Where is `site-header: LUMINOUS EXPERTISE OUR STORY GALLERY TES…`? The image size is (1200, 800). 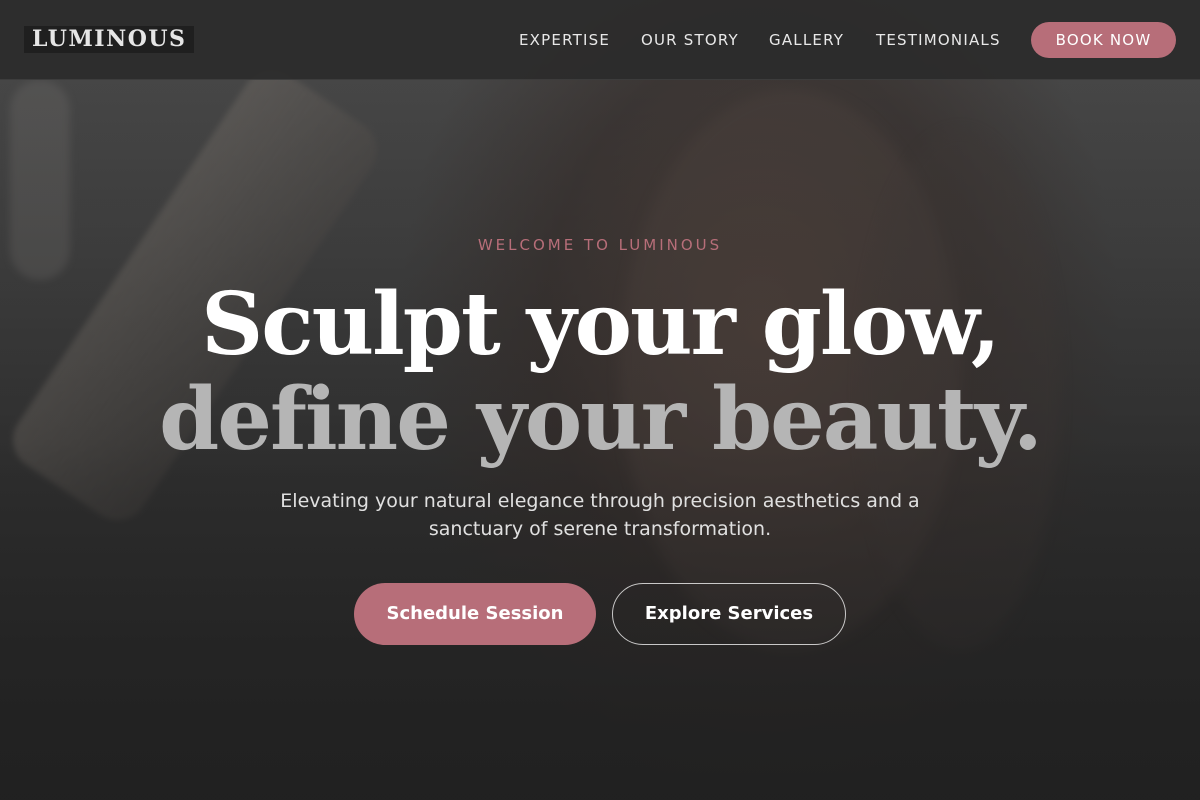 site-header: LUMINOUS EXPERTISE OUR STORY GALLERY TES… is located at coordinates (600, 40).